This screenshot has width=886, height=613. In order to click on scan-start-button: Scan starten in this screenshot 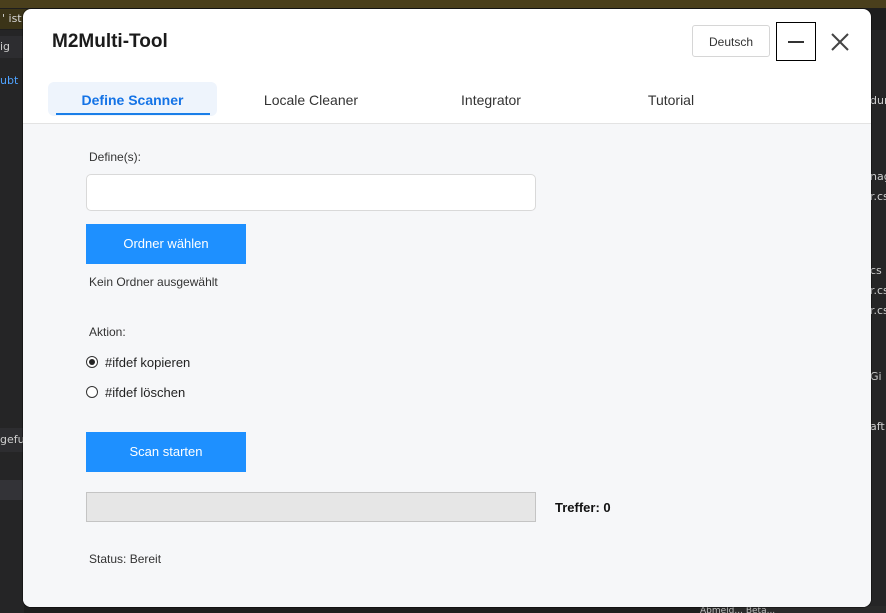, I will do `click(166, 452)`.